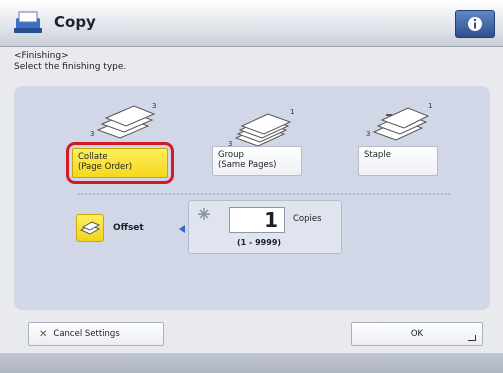 Image resolution: width=503 pixels, height=373 pixels. I want to click on staple-button: Staple, so click(398, 161).